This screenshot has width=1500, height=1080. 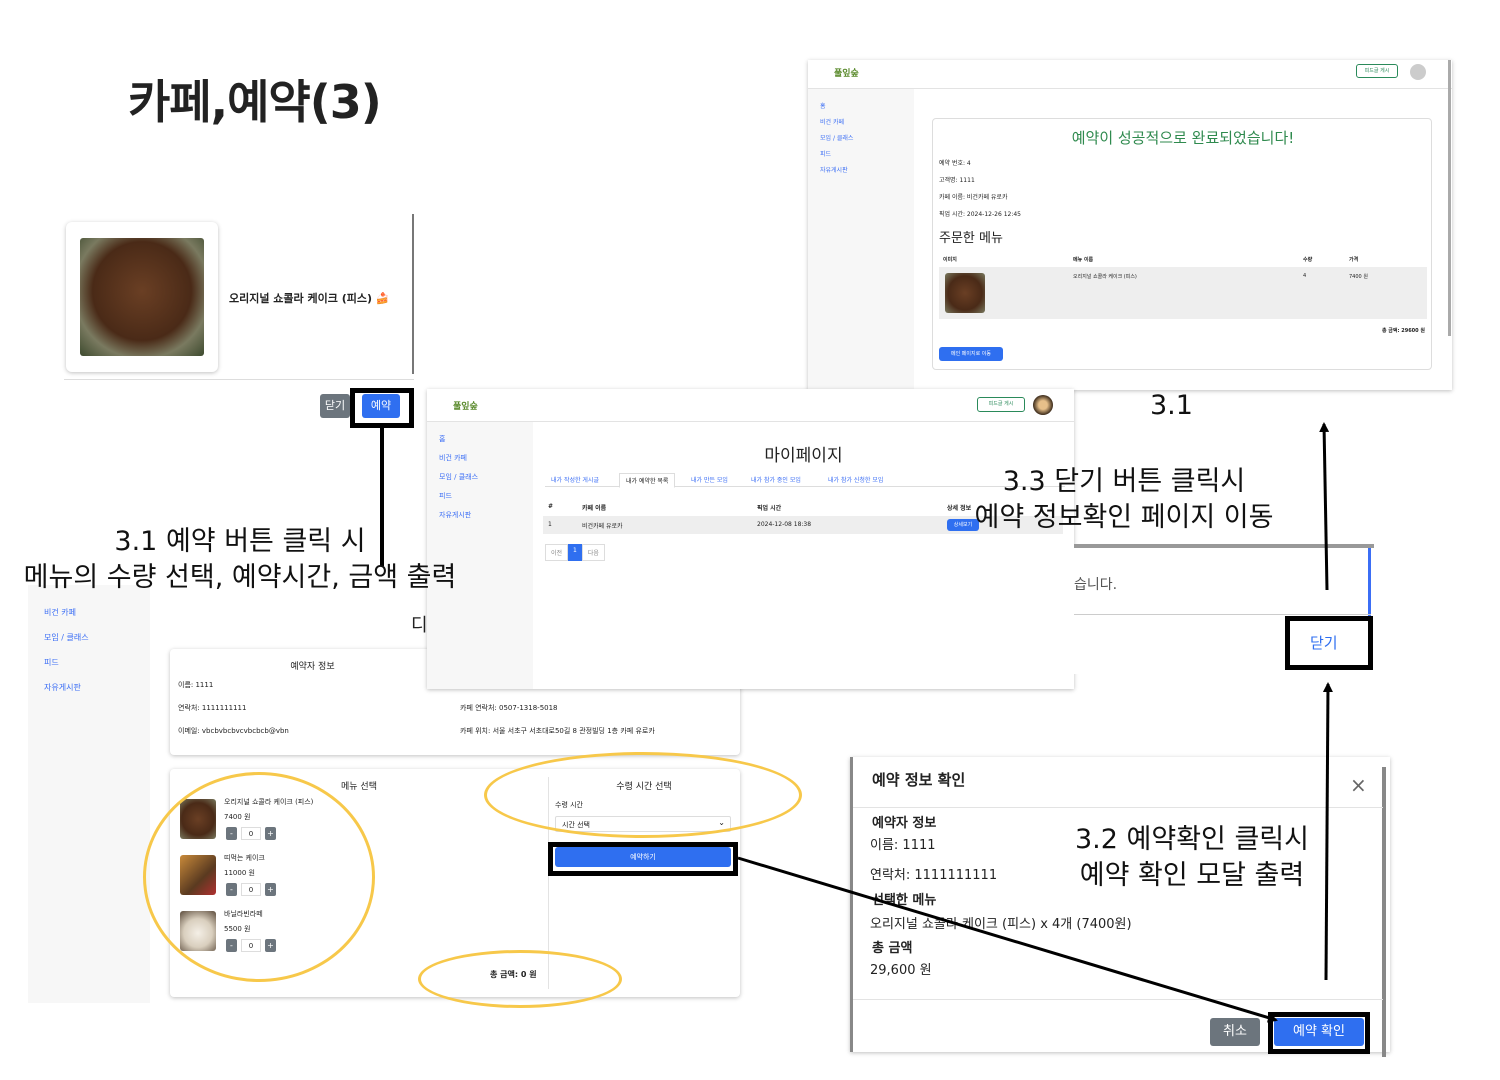 I want to click on annotation-3-2-line2: 예약 확인 모달 출력, so click(x=1192, y=875).